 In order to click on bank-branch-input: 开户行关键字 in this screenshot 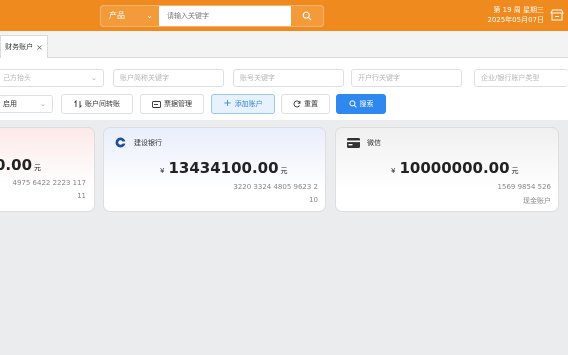, I will do `click(406, 78)`.